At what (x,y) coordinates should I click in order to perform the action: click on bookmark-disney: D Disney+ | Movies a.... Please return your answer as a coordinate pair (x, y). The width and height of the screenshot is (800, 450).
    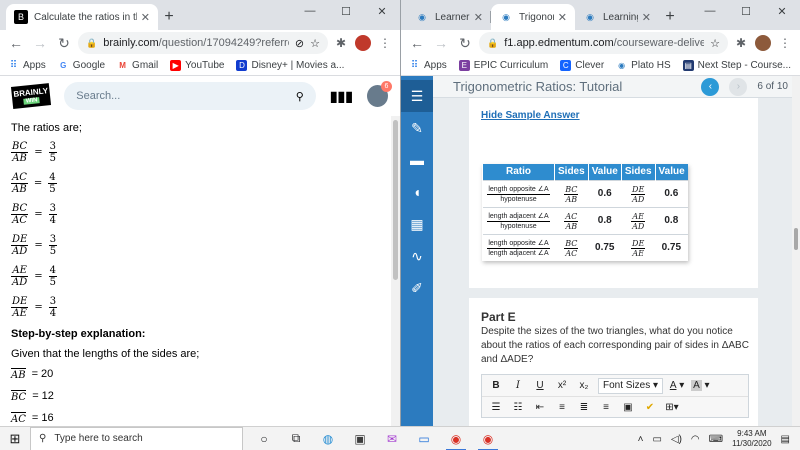
    Looking at the image, I should click on (290, 65).